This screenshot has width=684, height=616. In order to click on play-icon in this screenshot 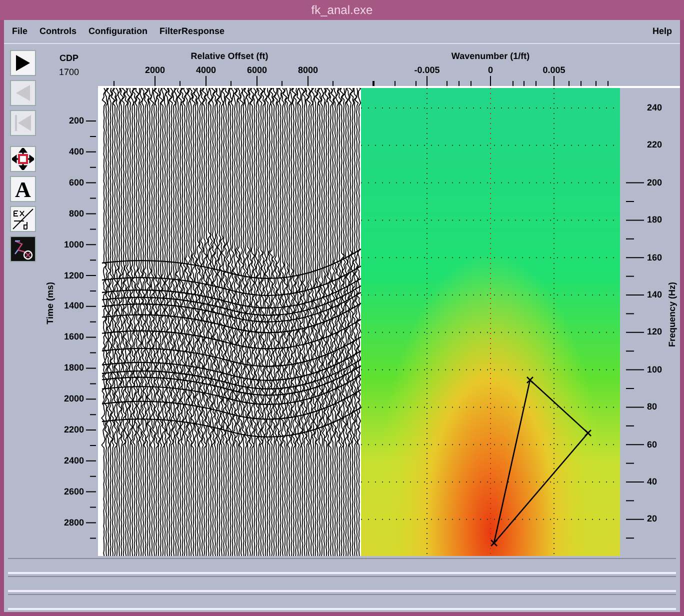, I will do `click(23, 63)`.